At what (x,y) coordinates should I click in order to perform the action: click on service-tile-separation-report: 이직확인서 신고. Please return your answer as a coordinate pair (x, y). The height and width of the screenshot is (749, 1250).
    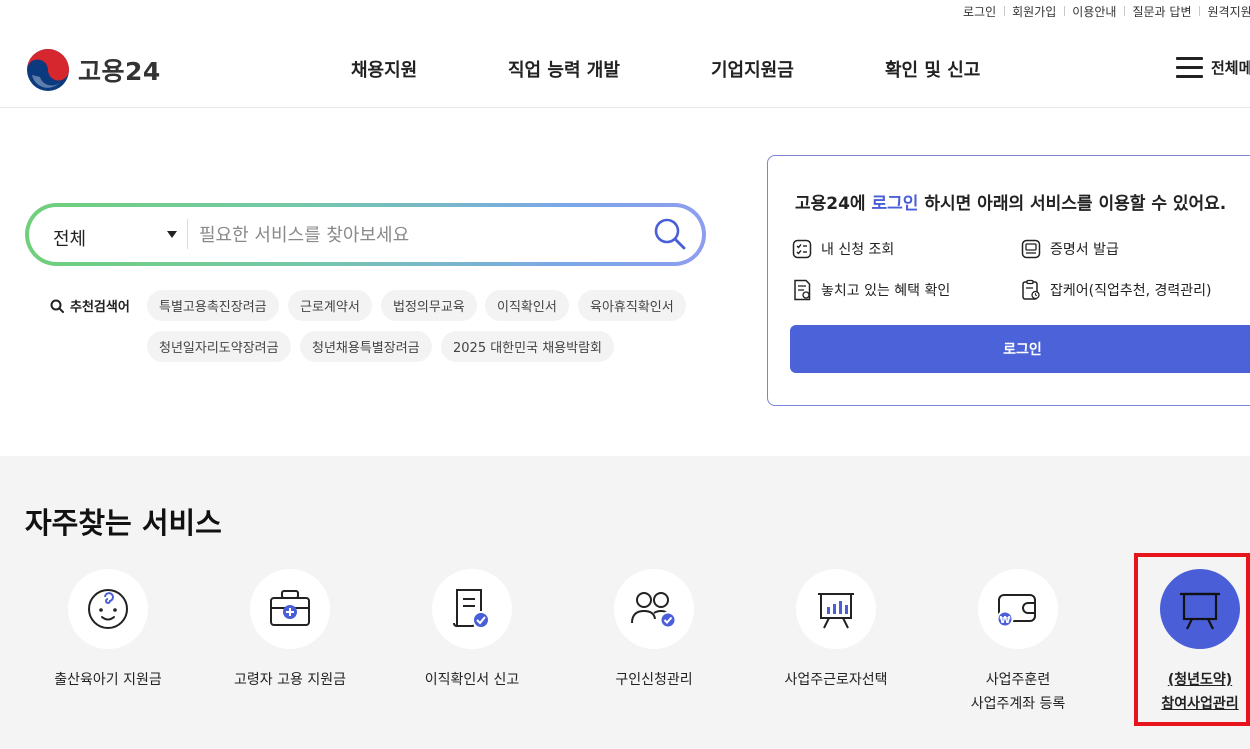
    Looking at the image, I should click on (472, 630).